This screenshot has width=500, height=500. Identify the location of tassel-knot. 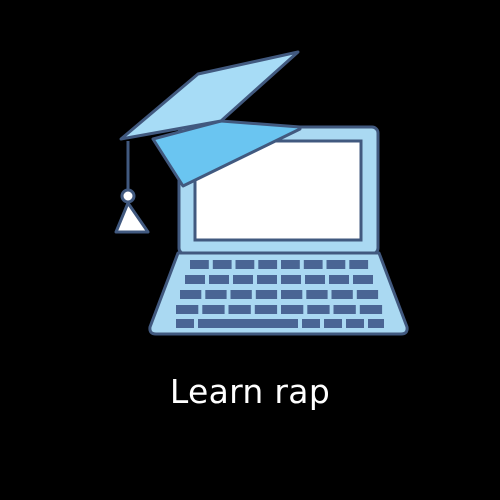
(128, 196).